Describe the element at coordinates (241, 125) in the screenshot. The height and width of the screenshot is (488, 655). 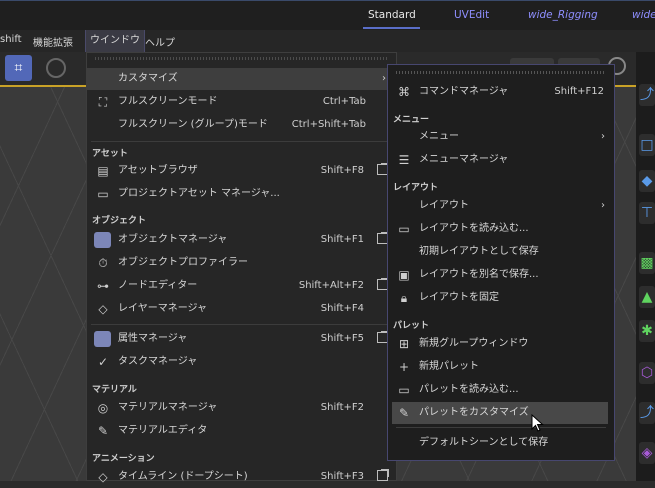
I see `menu-item-fullscreen-group: フルスクリーン (グループ)モード Ctrl+Shift+Tab` at that location.